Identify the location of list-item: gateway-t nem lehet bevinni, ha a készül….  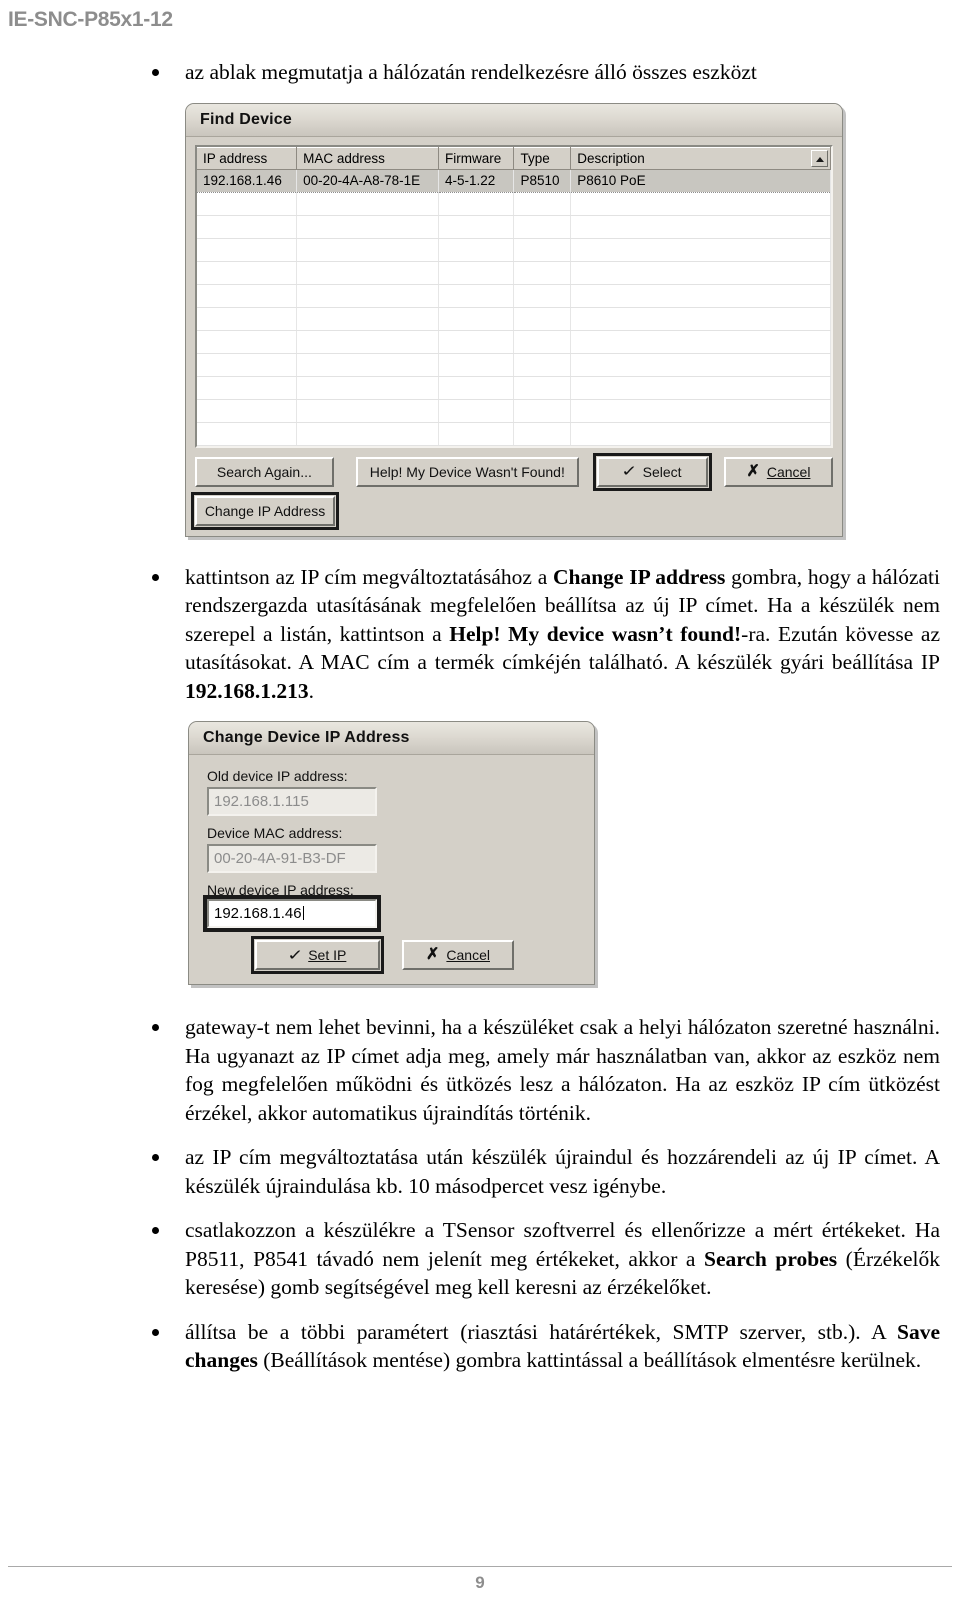
(540, 1070).